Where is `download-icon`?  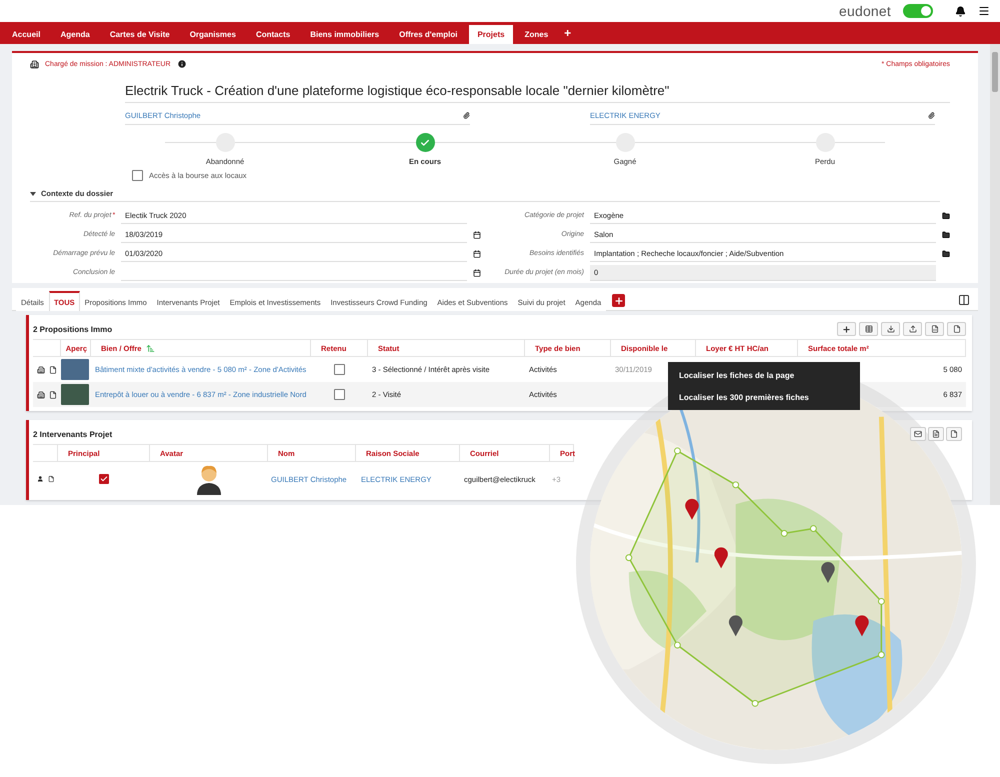
download-icon is located at coordinates (890, 329).